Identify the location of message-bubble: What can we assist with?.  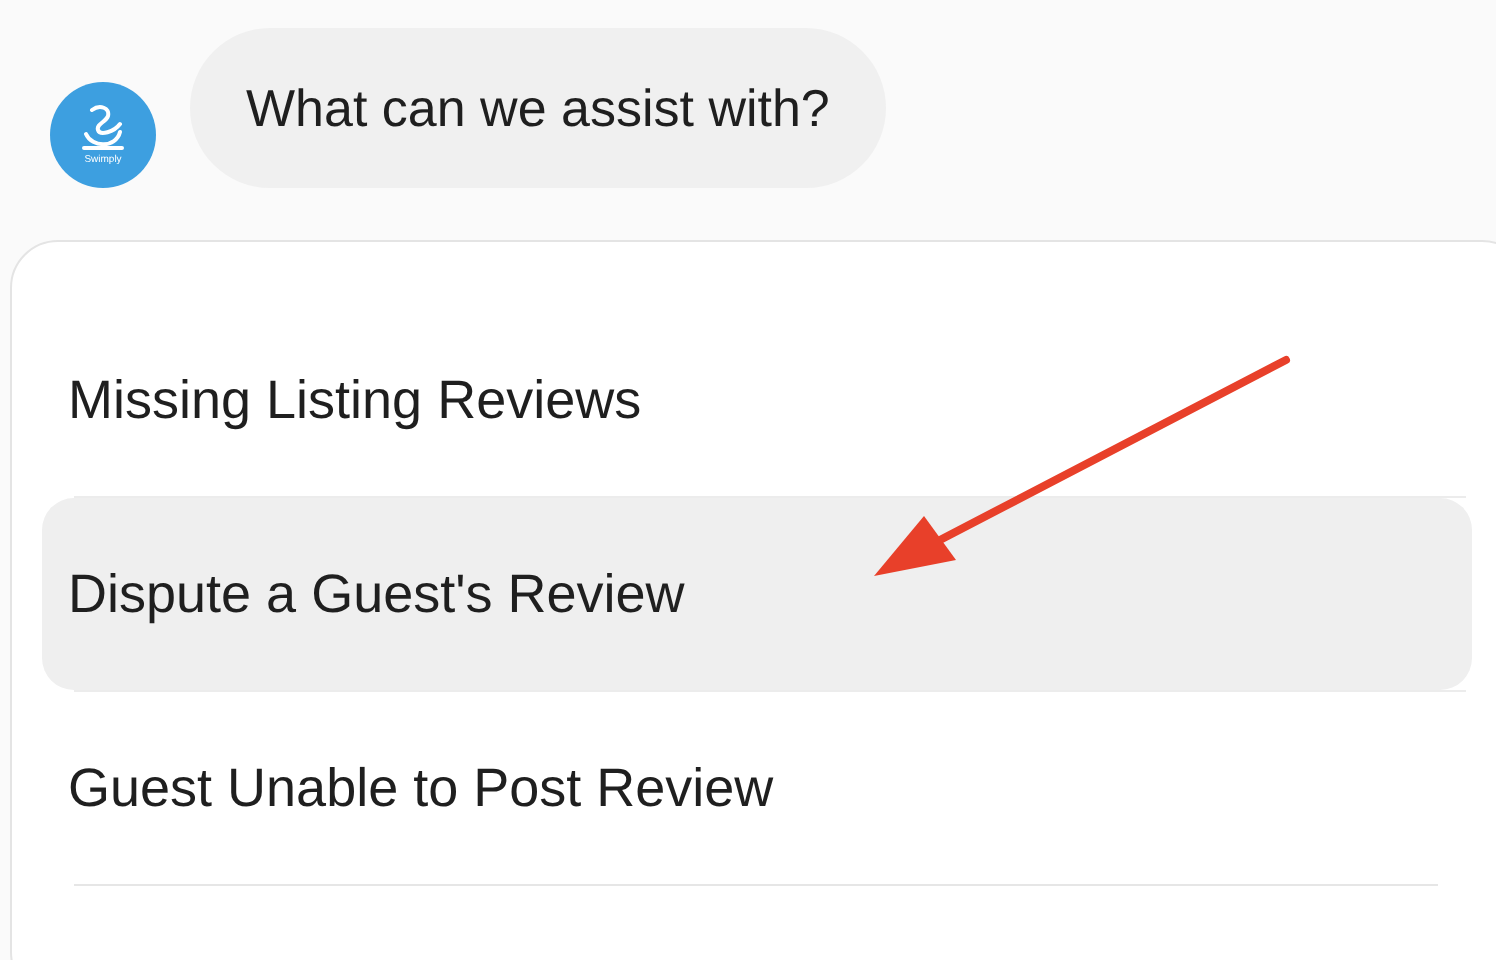
(538, 108).